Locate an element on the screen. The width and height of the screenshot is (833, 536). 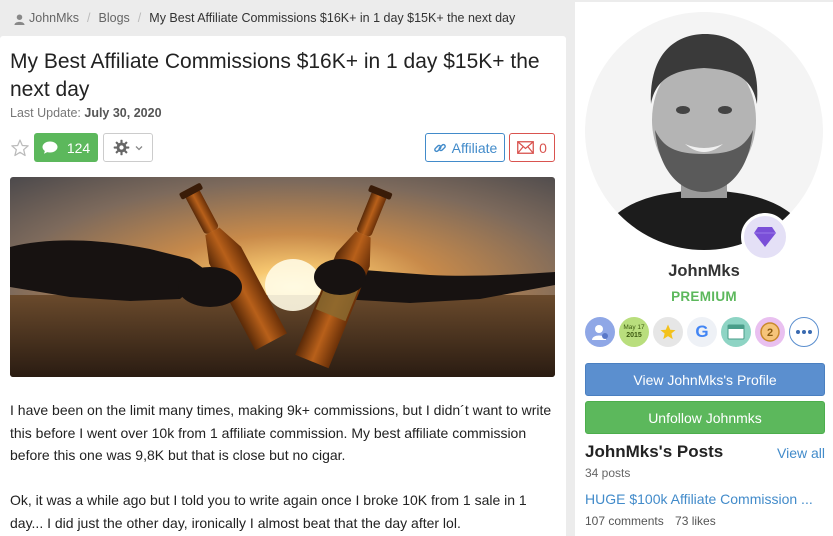
svg-text: 2 is located at coordinates (770, 333).